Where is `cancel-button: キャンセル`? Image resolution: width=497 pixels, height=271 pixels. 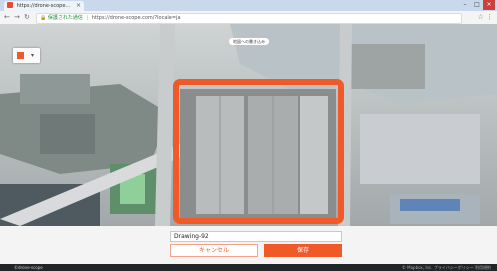 cancel-button: キャンセル is located at coordinates (214, 250).